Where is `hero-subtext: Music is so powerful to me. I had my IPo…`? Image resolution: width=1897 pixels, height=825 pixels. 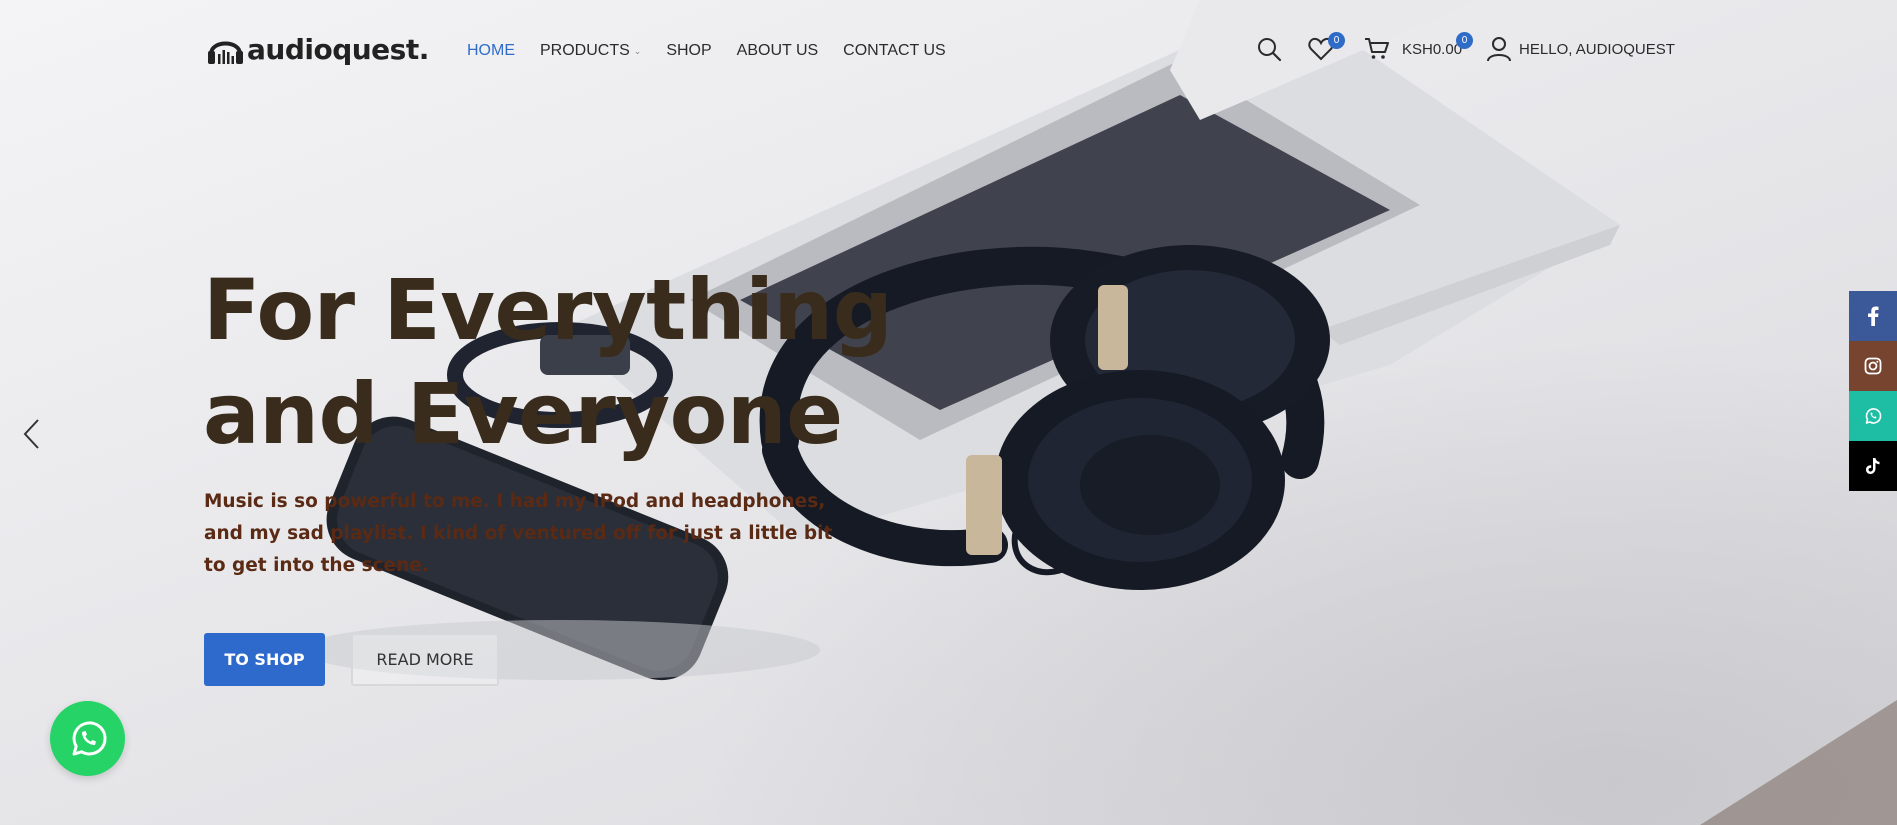
hero-subtext: Music is so powerful to me. I had my IPo… is located at coordinates (518, 533).